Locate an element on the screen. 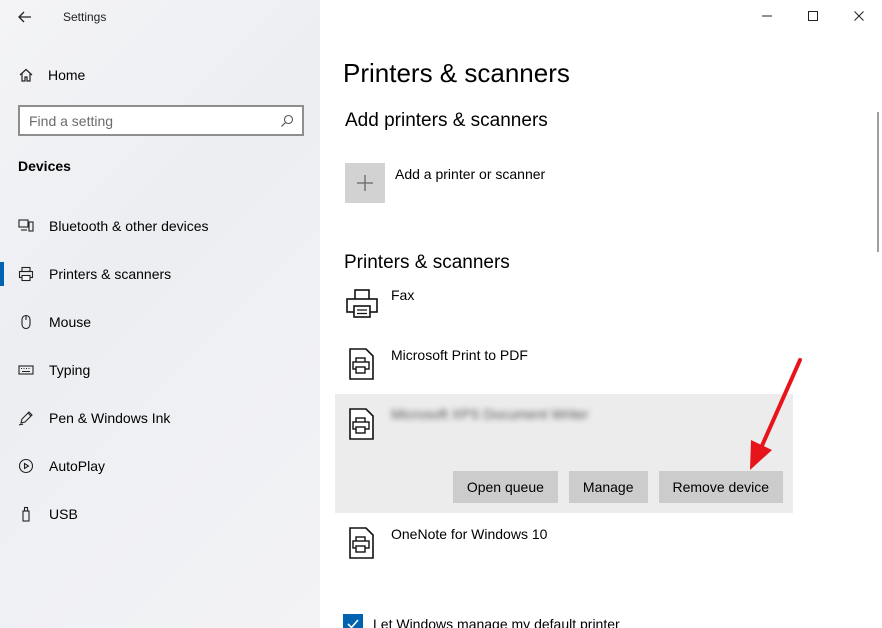  sidebar-item-printers: Printers & scanners is located at coordinates (160, 274).